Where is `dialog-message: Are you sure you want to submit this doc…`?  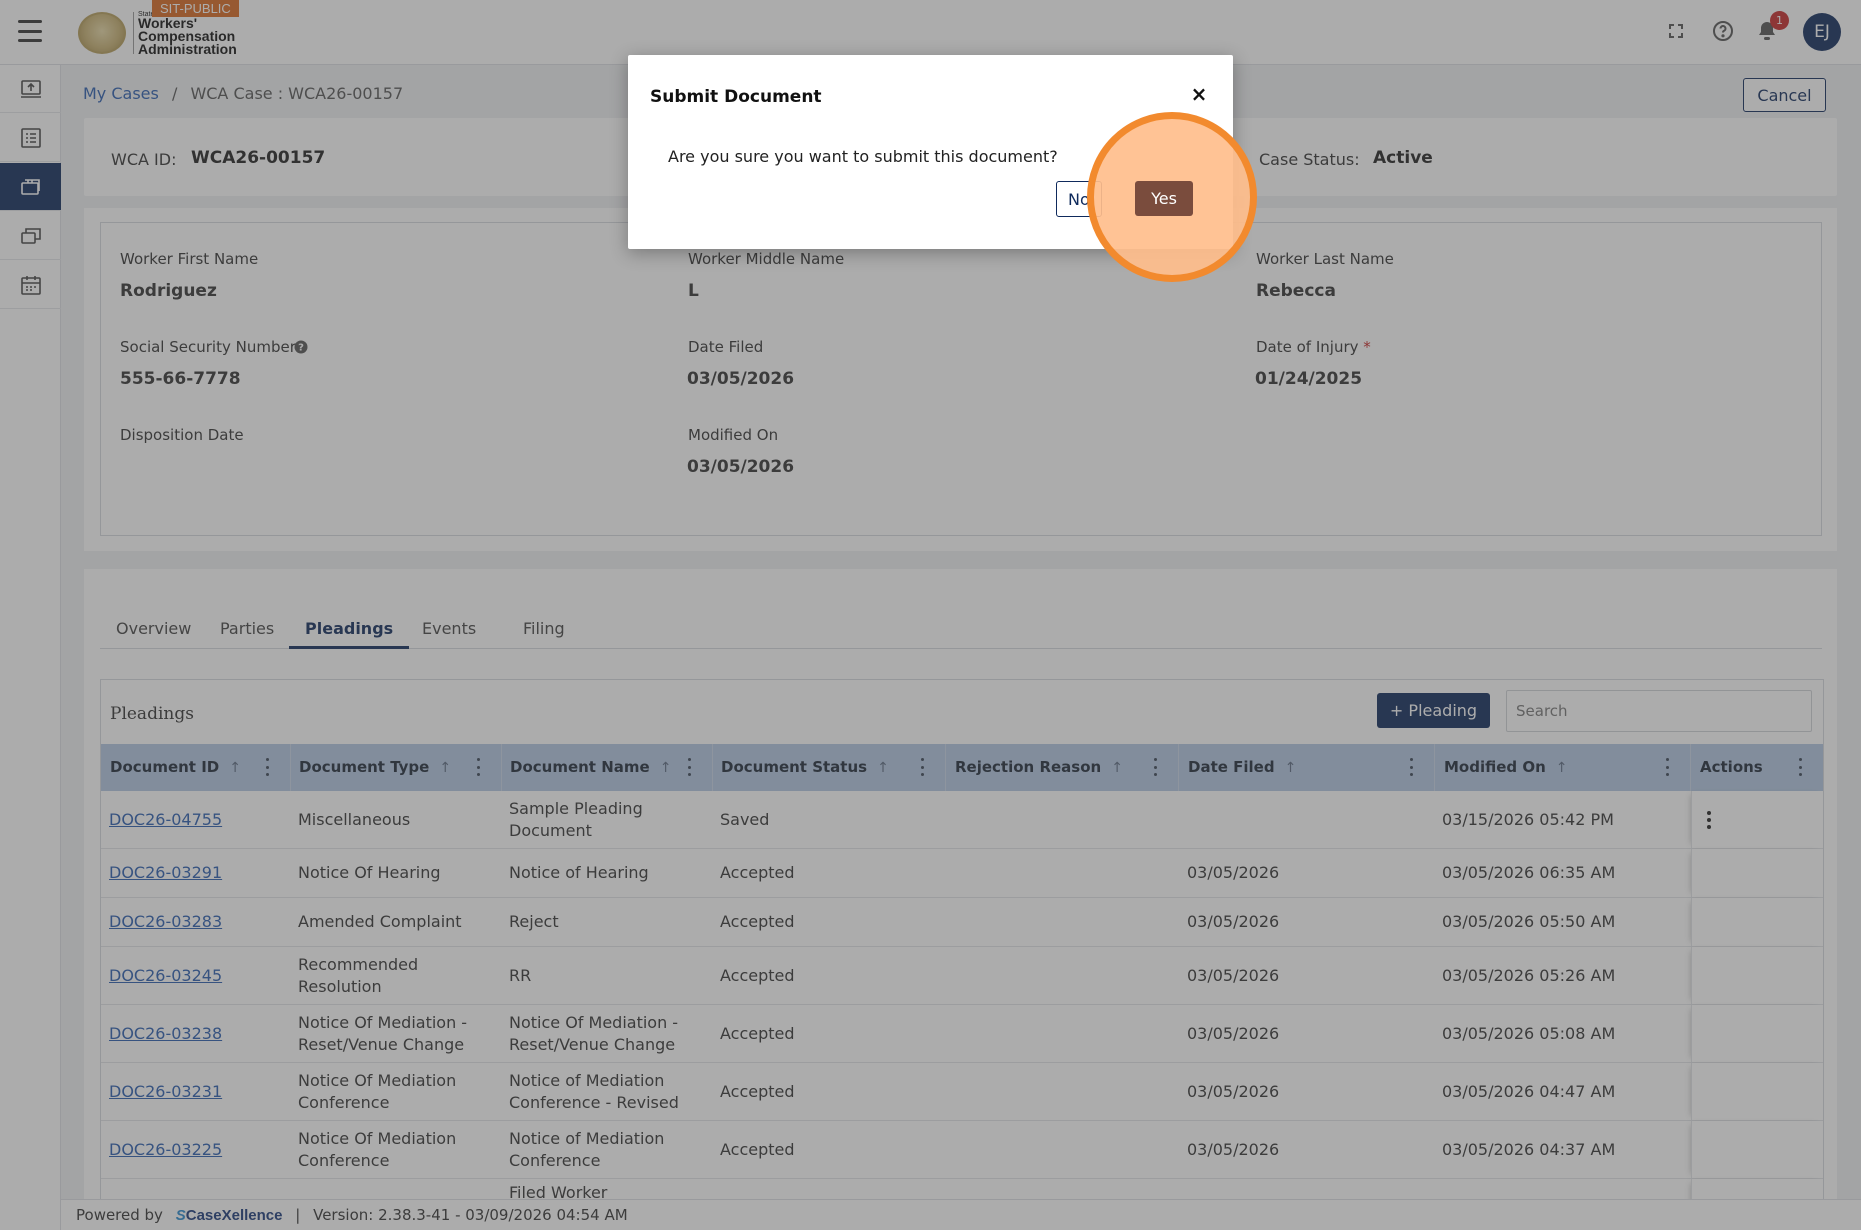 dialog-message: Are you sure you want to submit this doc… is located at coordinates (863, 156).